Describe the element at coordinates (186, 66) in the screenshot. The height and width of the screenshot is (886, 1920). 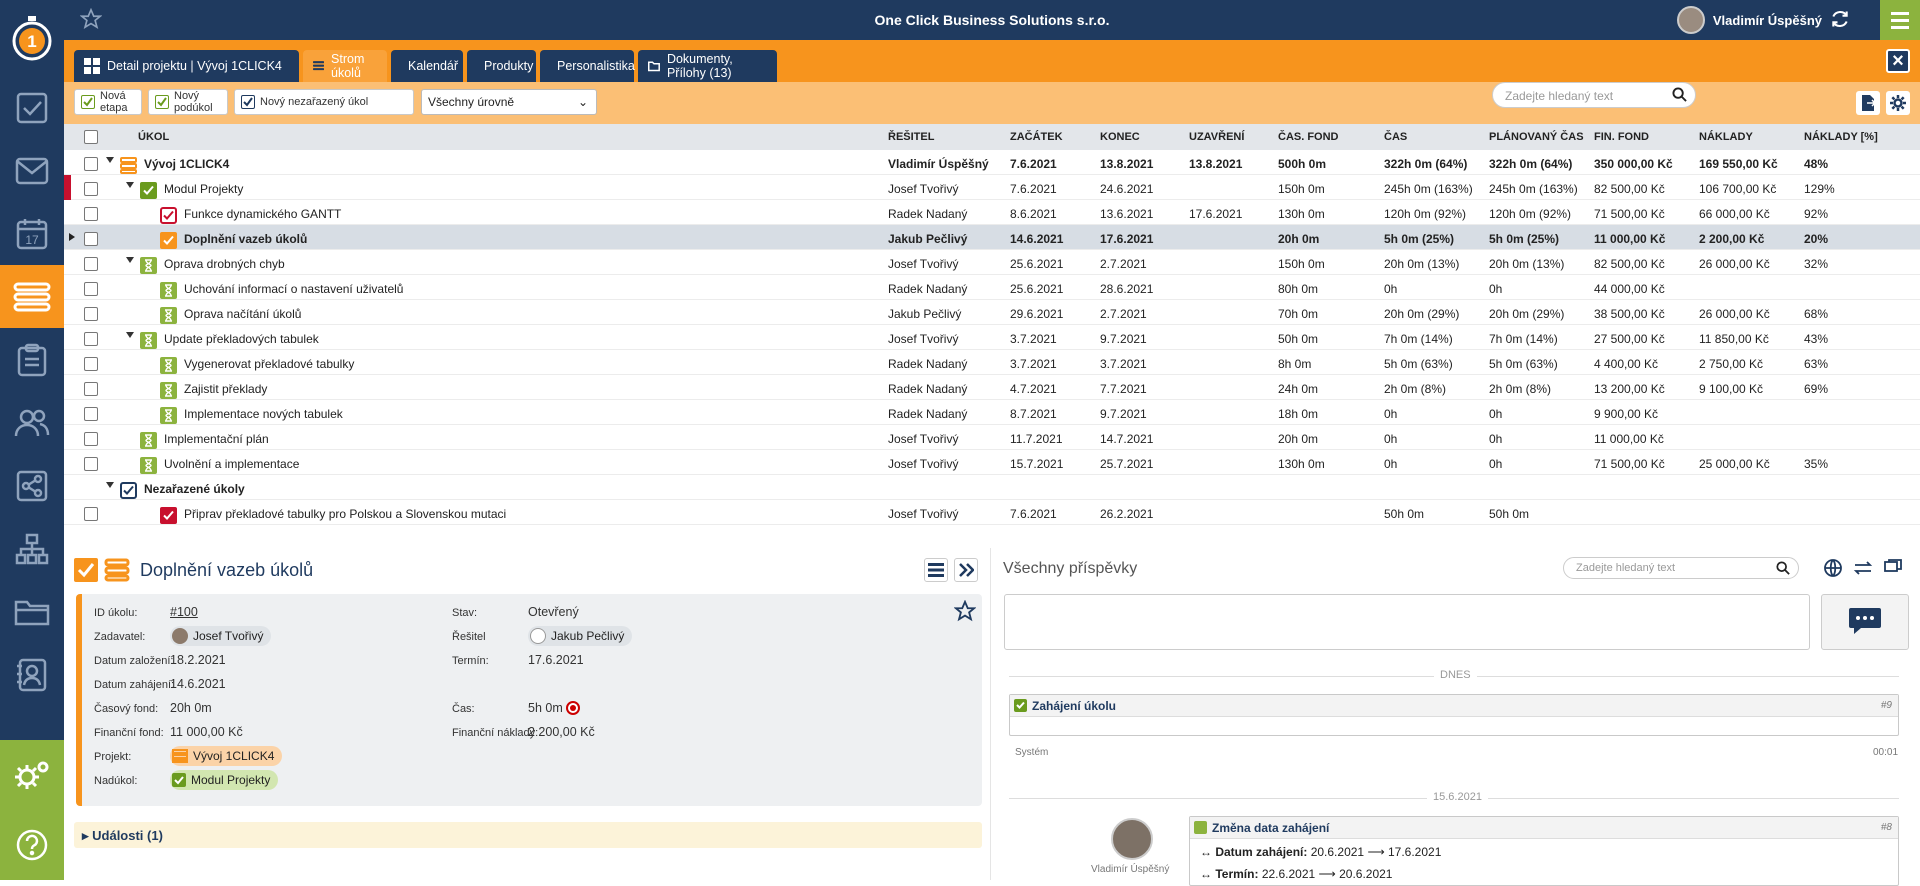
I see `tab-project-detail: Detail projektu | Vývoj 1CLICK4` at that location.